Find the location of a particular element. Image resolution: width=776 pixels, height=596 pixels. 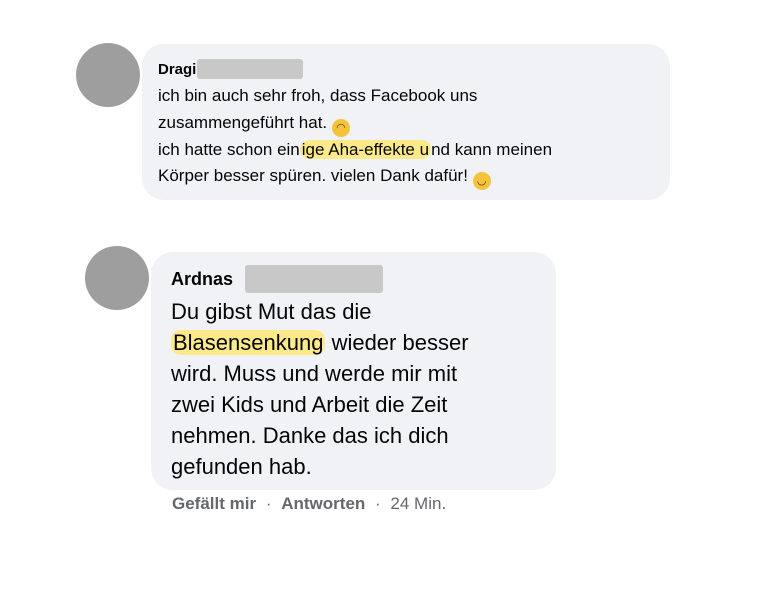

highlighted-text: Blasensenkung is located at coordinates (248, 342).